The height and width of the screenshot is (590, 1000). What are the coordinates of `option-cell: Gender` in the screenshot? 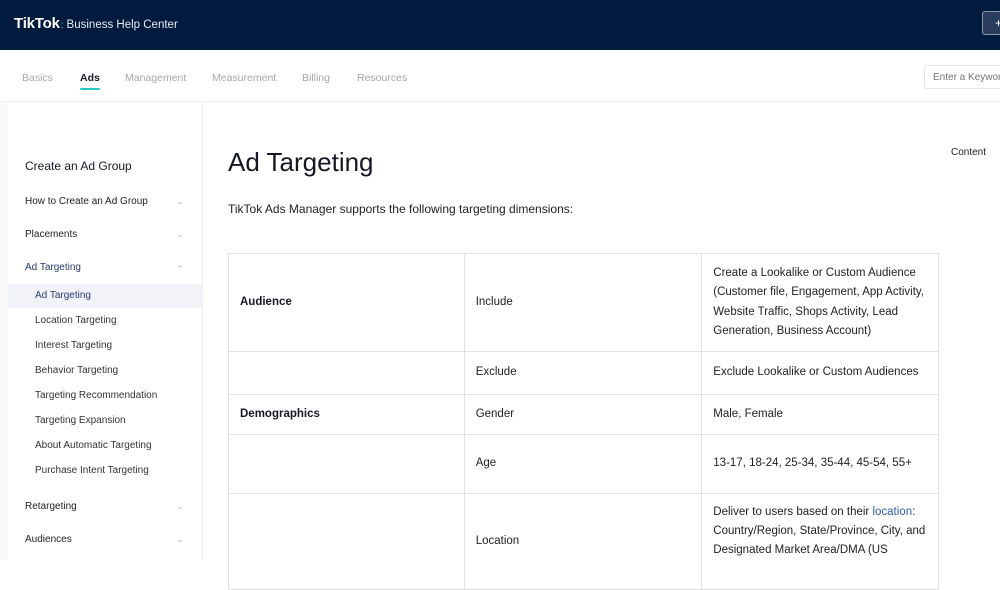 It's located at (583, 414).